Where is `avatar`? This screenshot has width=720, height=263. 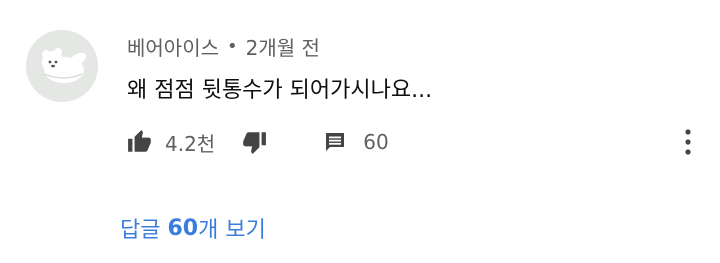
avatar is located at coordinates (62, 66).